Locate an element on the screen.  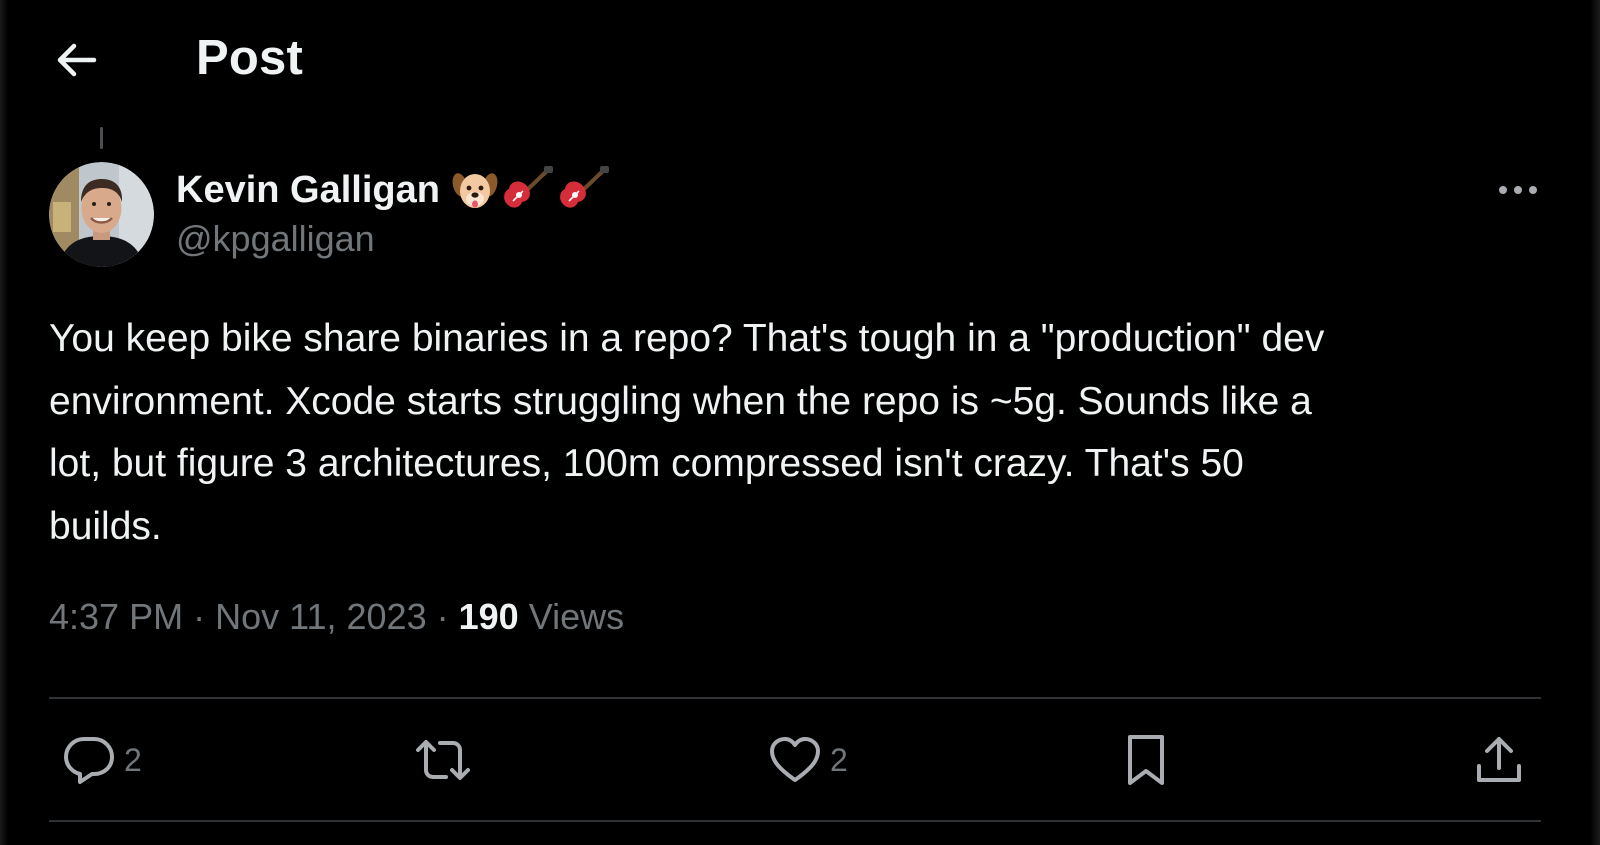
top-bar: Post is located at coordinates (800, 60).